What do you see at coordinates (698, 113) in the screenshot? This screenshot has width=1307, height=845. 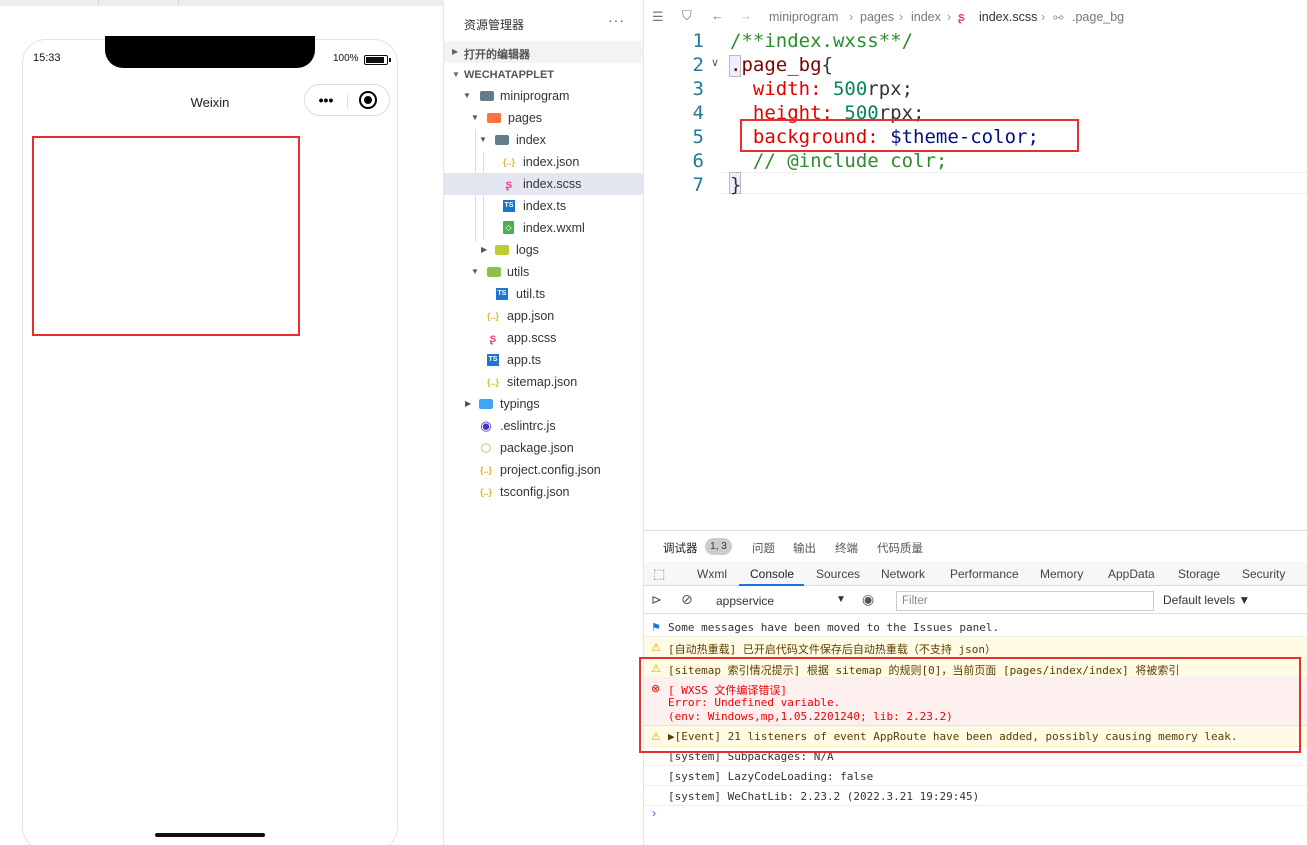 I see `line-number: 4` at bounding box center [698, 113].